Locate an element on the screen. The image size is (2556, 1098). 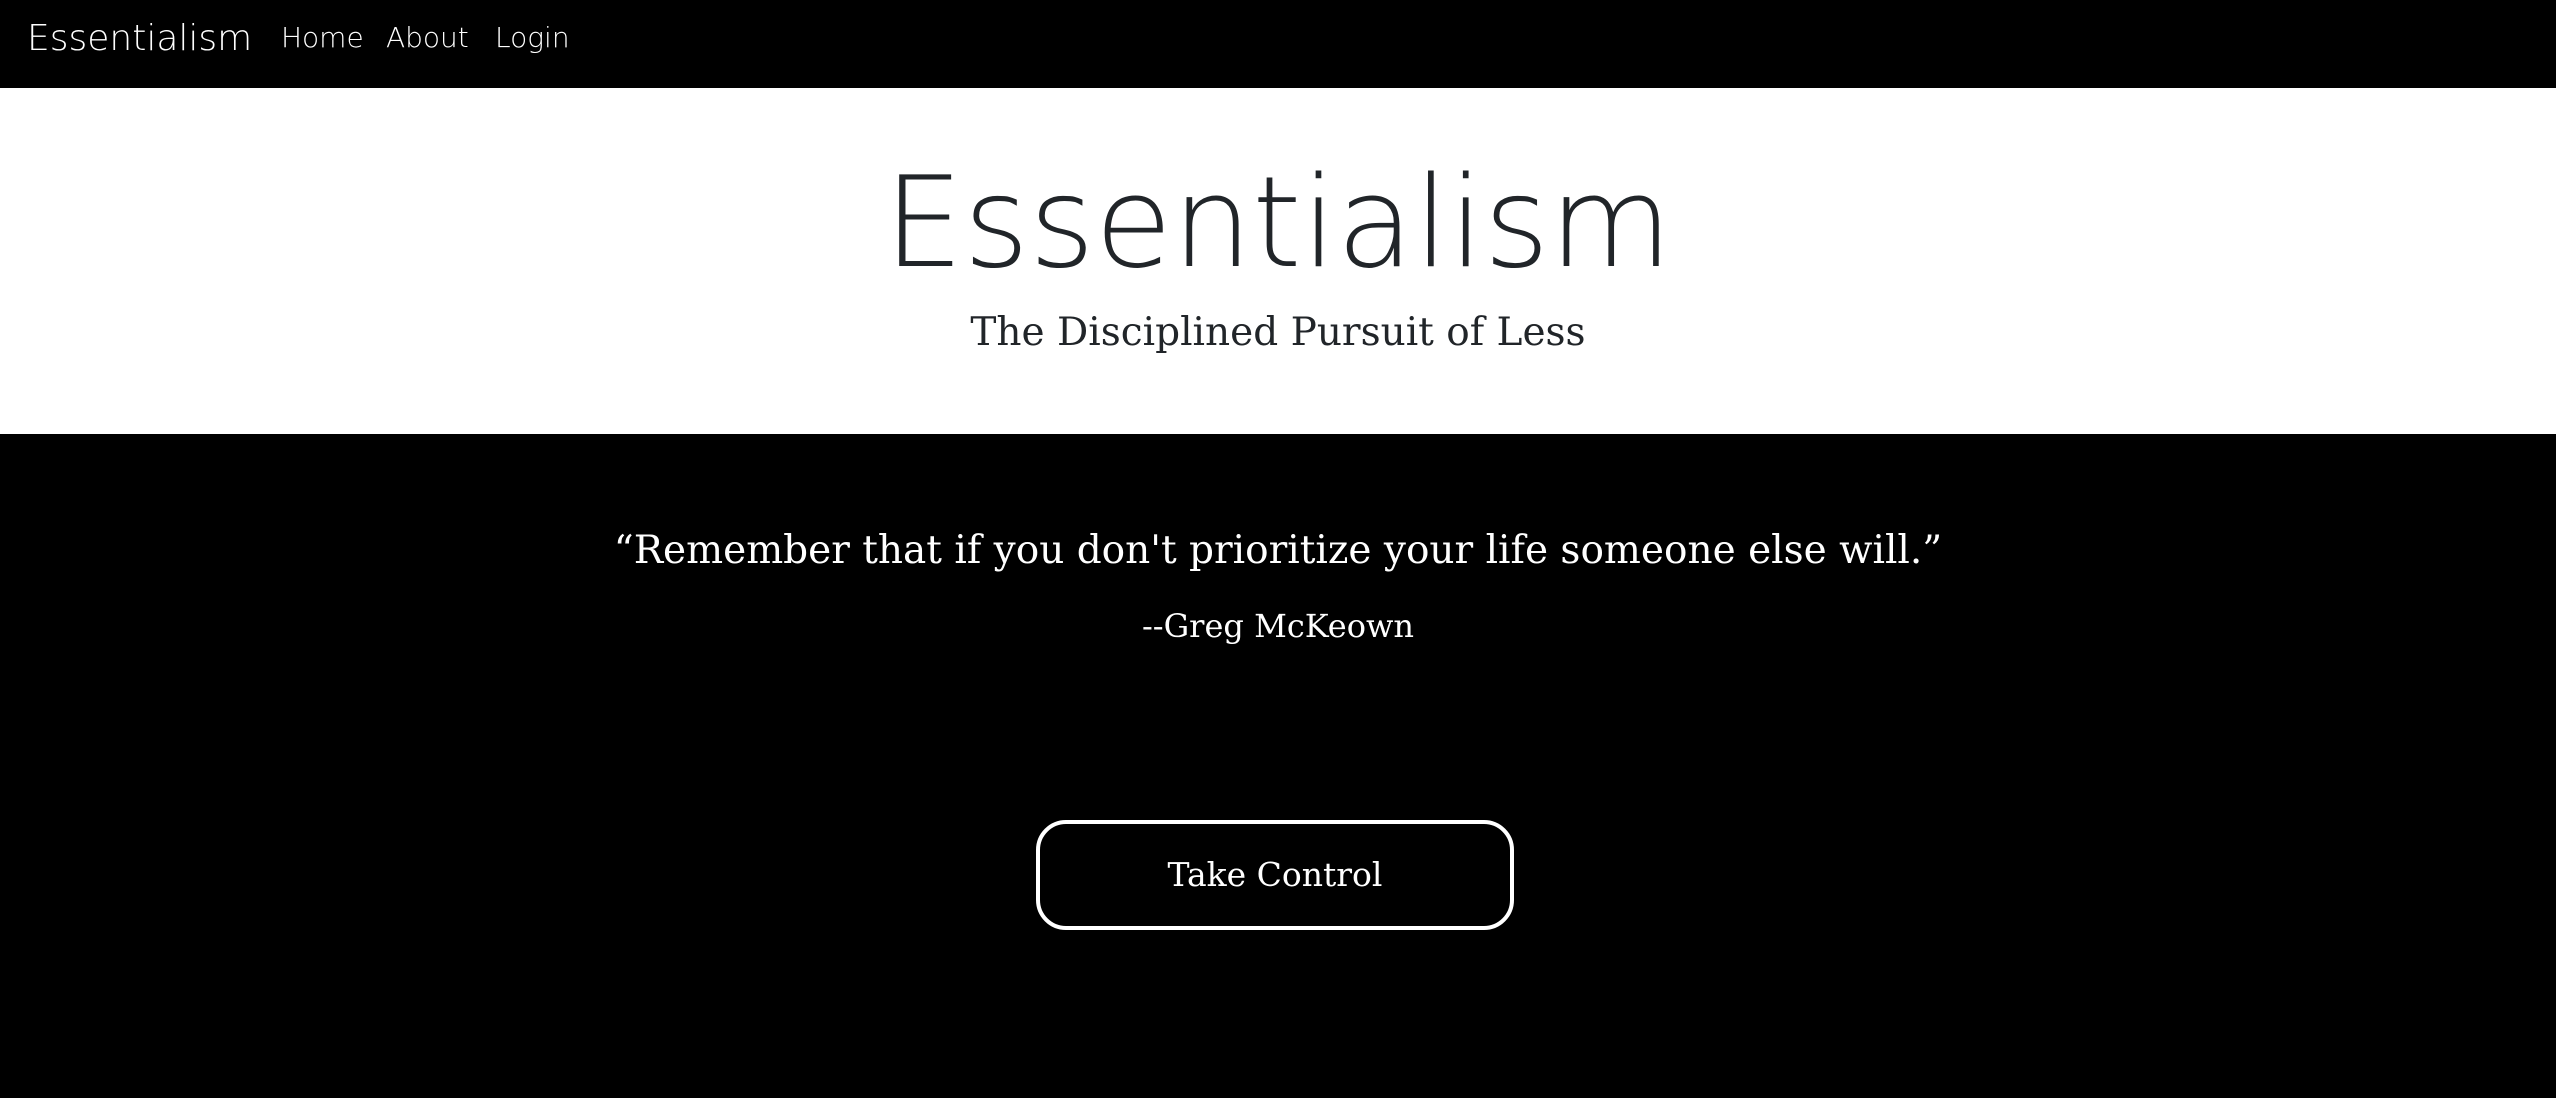
quote-author: --Greg McKeown is located at coordinates (1277, 626).